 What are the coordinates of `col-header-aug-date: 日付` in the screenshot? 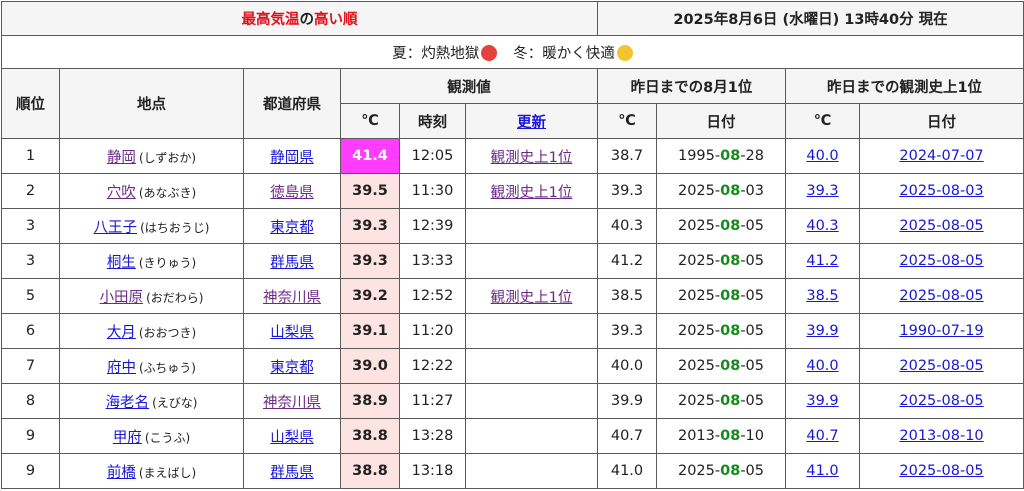 It's located at (721, 121).